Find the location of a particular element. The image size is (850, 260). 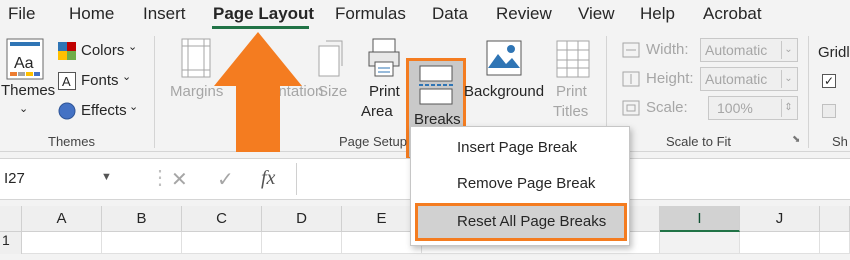

scale-spinner: 100% ⇕ is located at coordinates (753, 108).